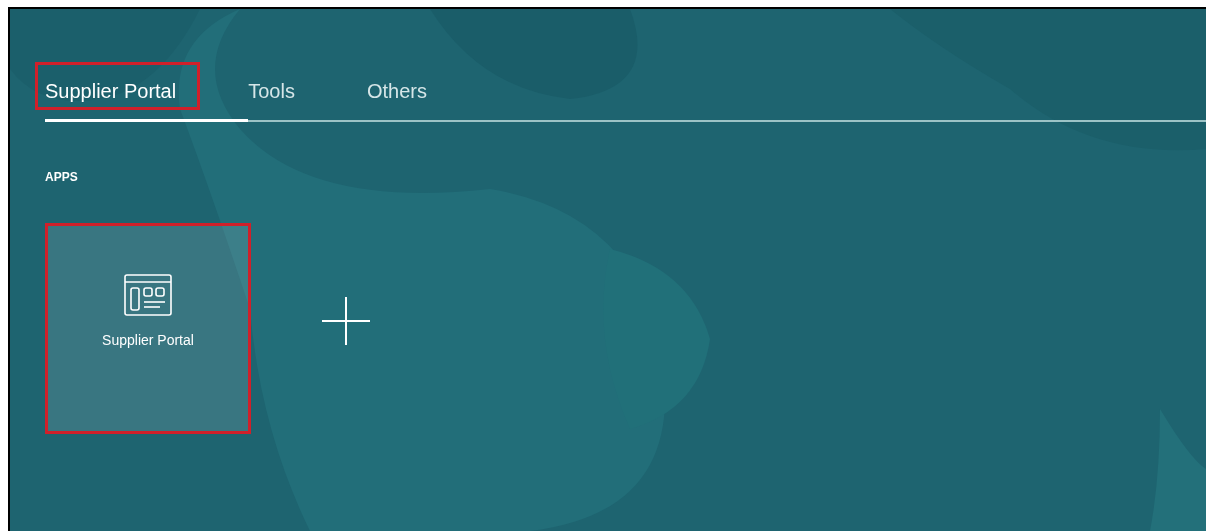 The width and height of the screenshot is (1206, 531). Describe the element at coordinates (62, 177) in the screenshot. I see `section-heading: APPS` at that location.